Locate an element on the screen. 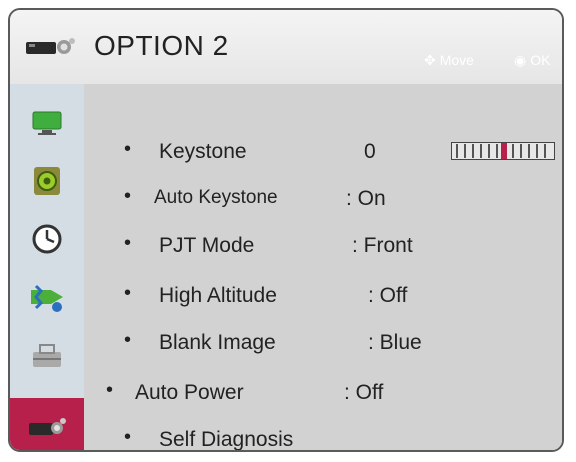  menu-item-label: Self Diagnosis is located at coordinates (226, 439).